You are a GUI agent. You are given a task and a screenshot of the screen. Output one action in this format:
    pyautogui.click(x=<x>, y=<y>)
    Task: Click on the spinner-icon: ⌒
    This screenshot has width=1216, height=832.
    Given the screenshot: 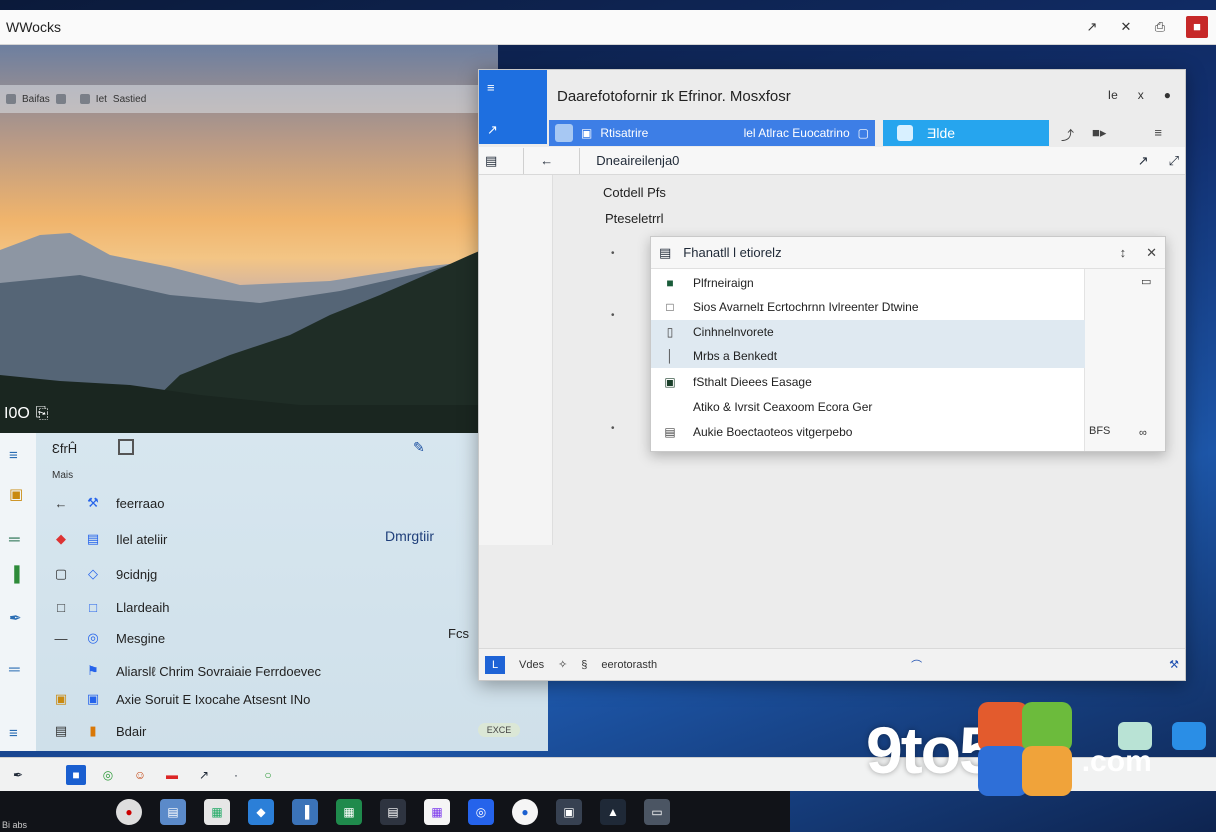 What is the action you would take?
    pyautogui.click(x=917, y=665)
    